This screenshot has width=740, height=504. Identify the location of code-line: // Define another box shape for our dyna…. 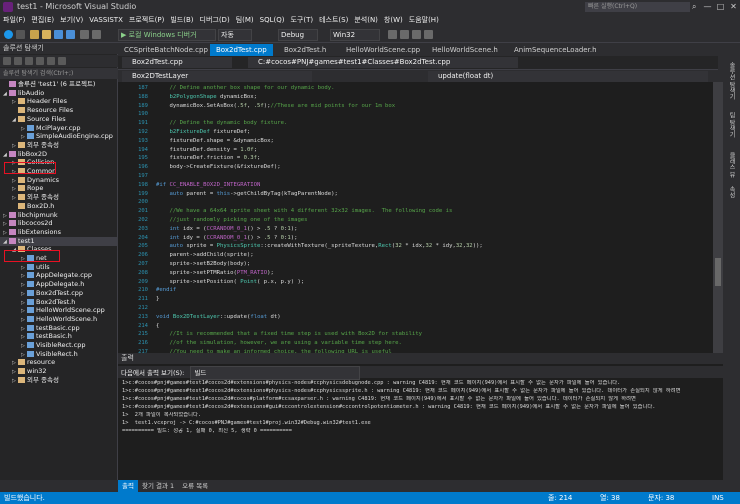
(245, 88).